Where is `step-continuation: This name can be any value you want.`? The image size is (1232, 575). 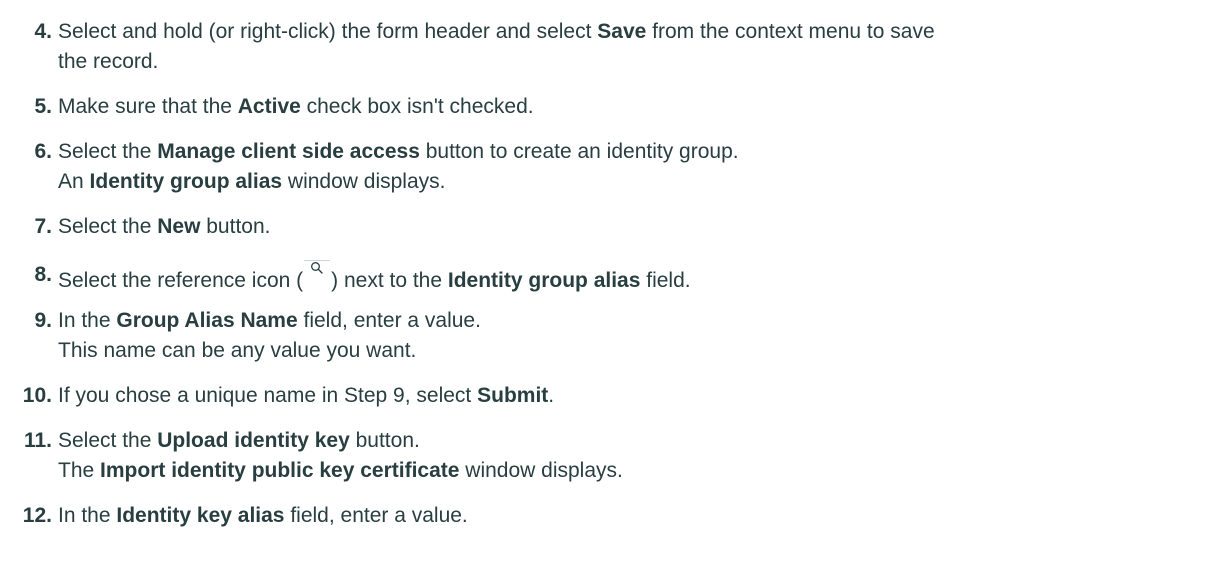
step-continuation: This name can be any value you want. is located at coordinates (237, 350).